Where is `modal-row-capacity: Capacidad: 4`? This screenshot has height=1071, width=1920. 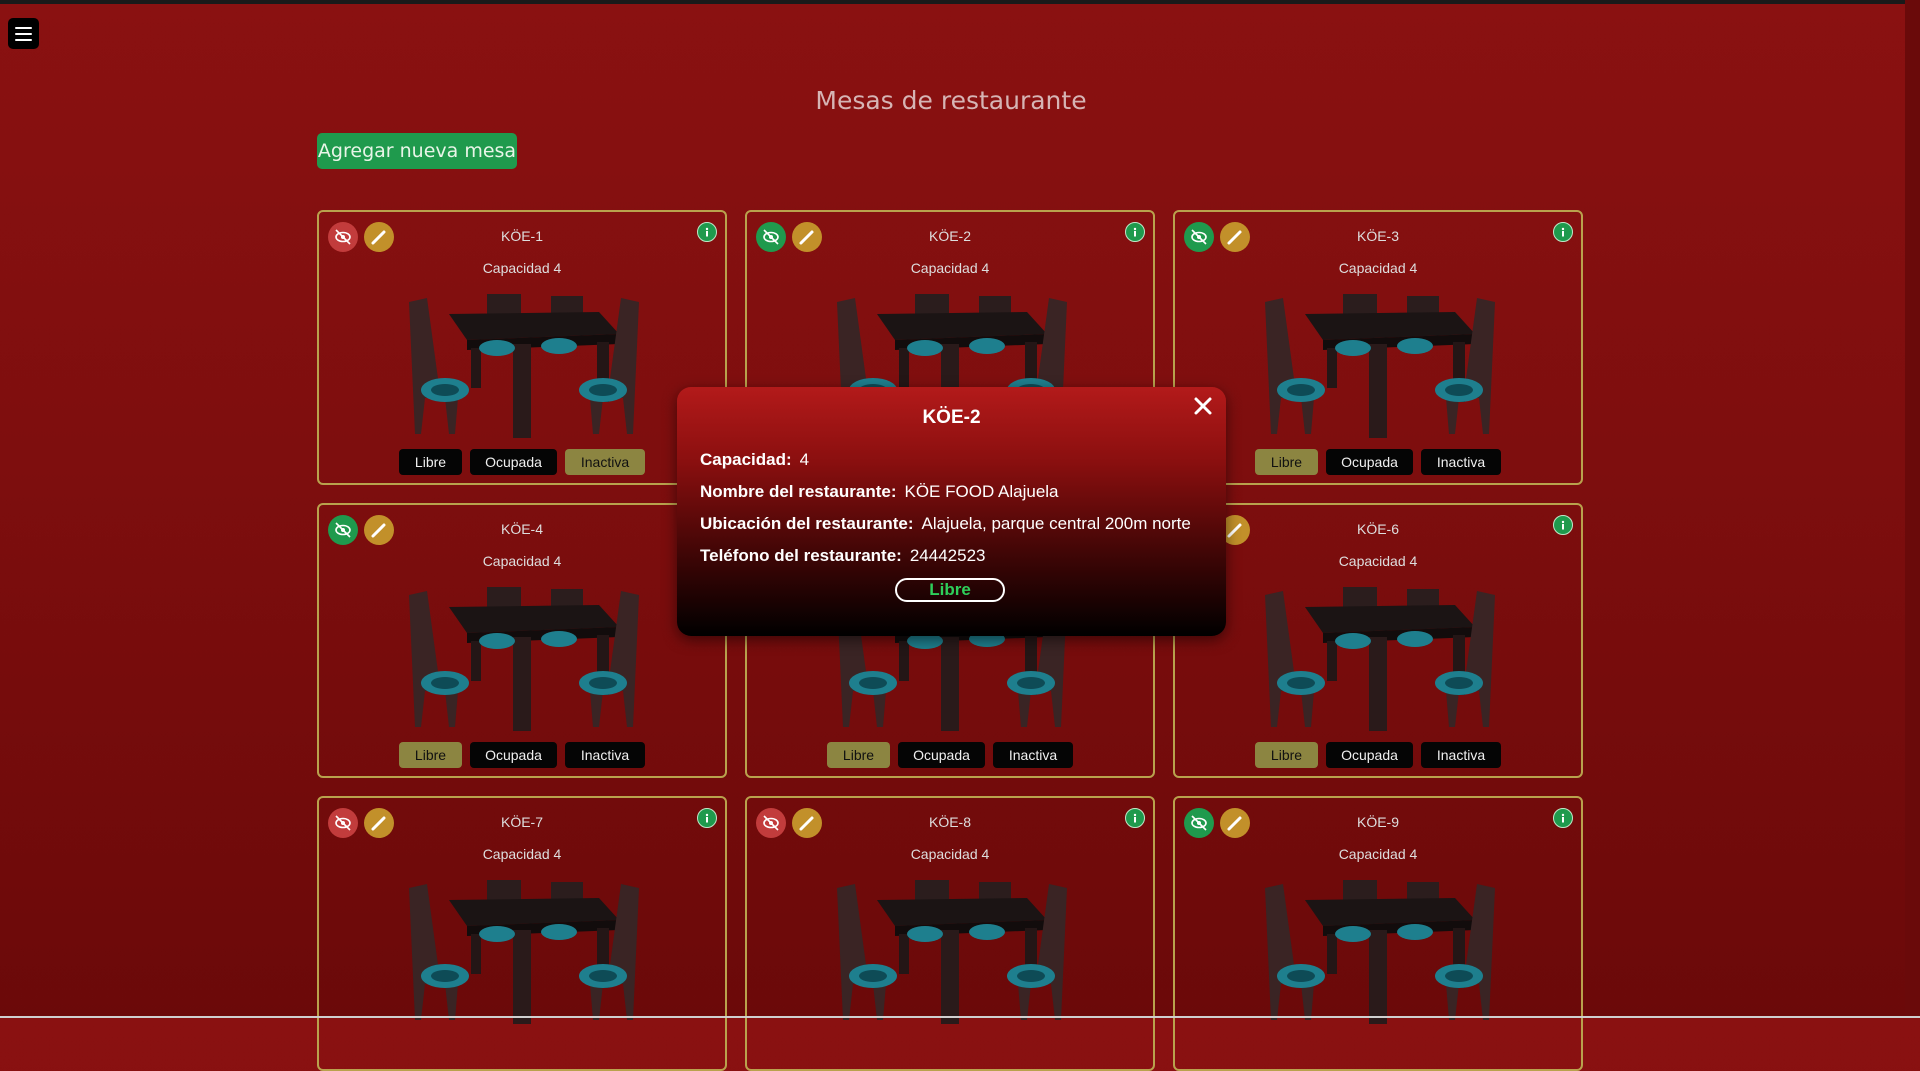
modal-row-capacity: Capacidad: 4 is located at coordinates (754, 460).